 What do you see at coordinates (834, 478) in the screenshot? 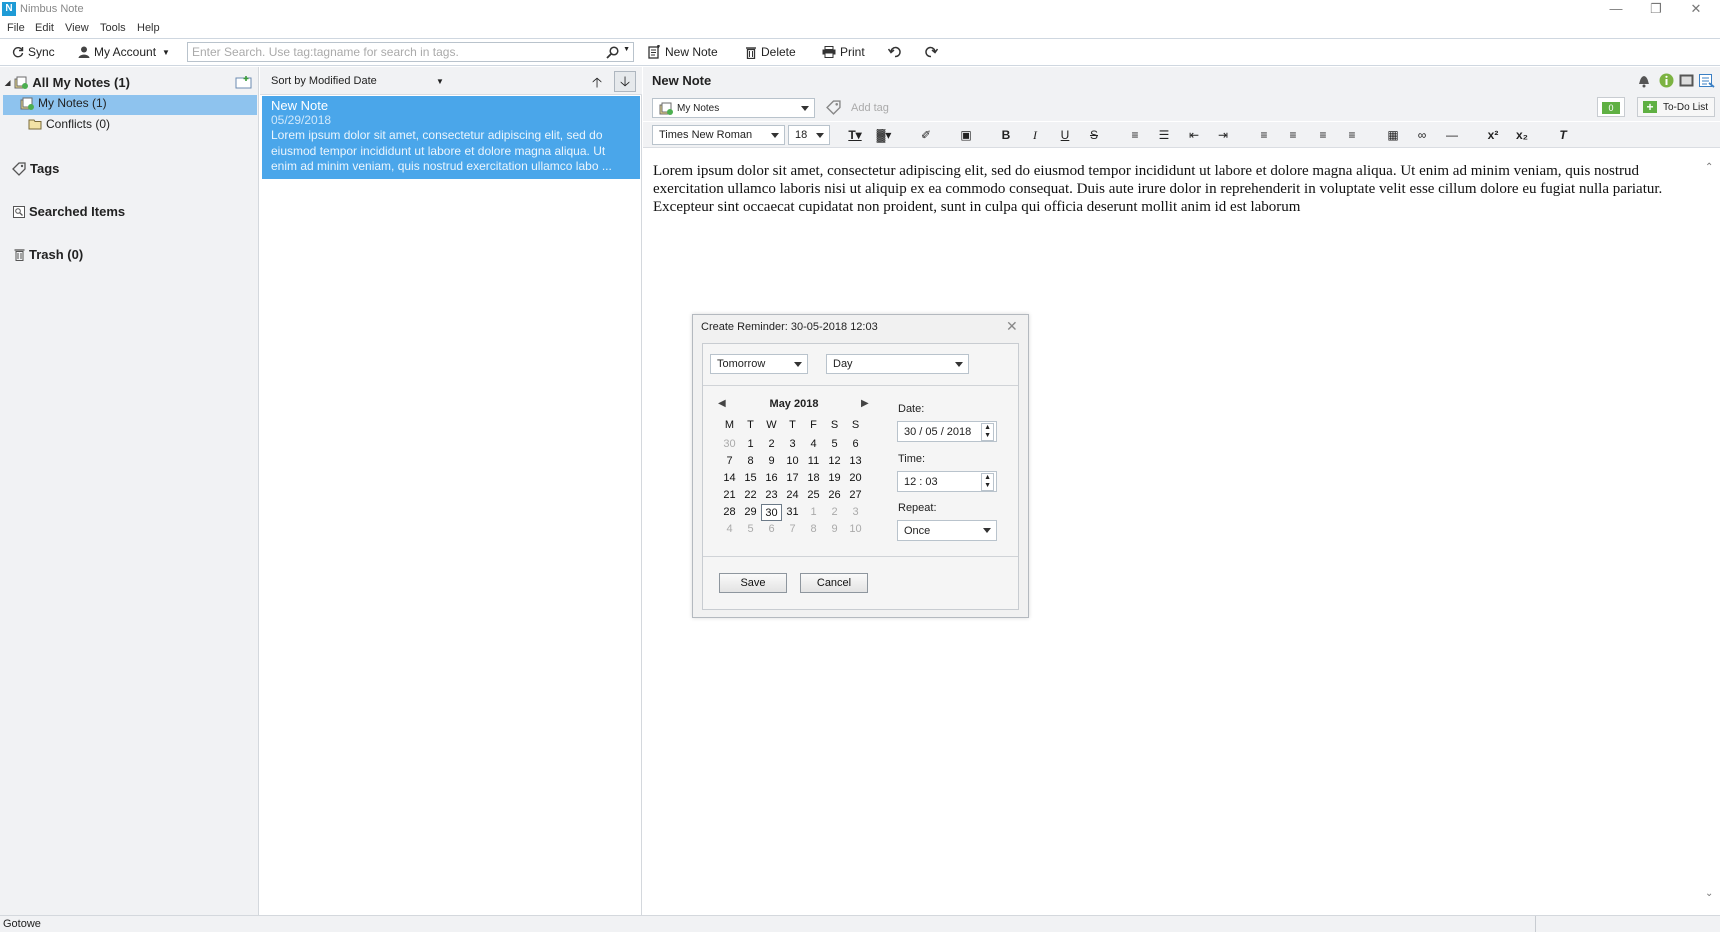
I see `calendar-day: 19` at bounding box center [834, 478].